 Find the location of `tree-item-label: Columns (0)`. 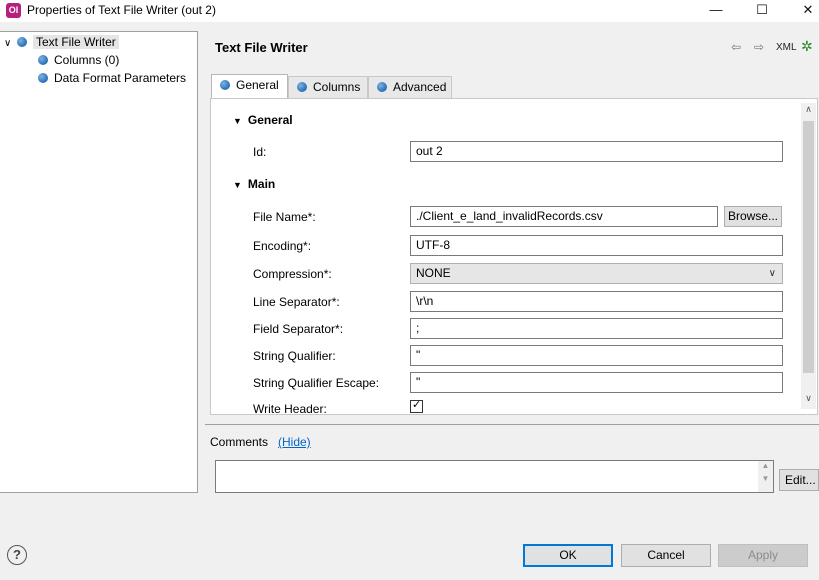

tree-item-label: Columns (0) is located at coordinates (87, 60).